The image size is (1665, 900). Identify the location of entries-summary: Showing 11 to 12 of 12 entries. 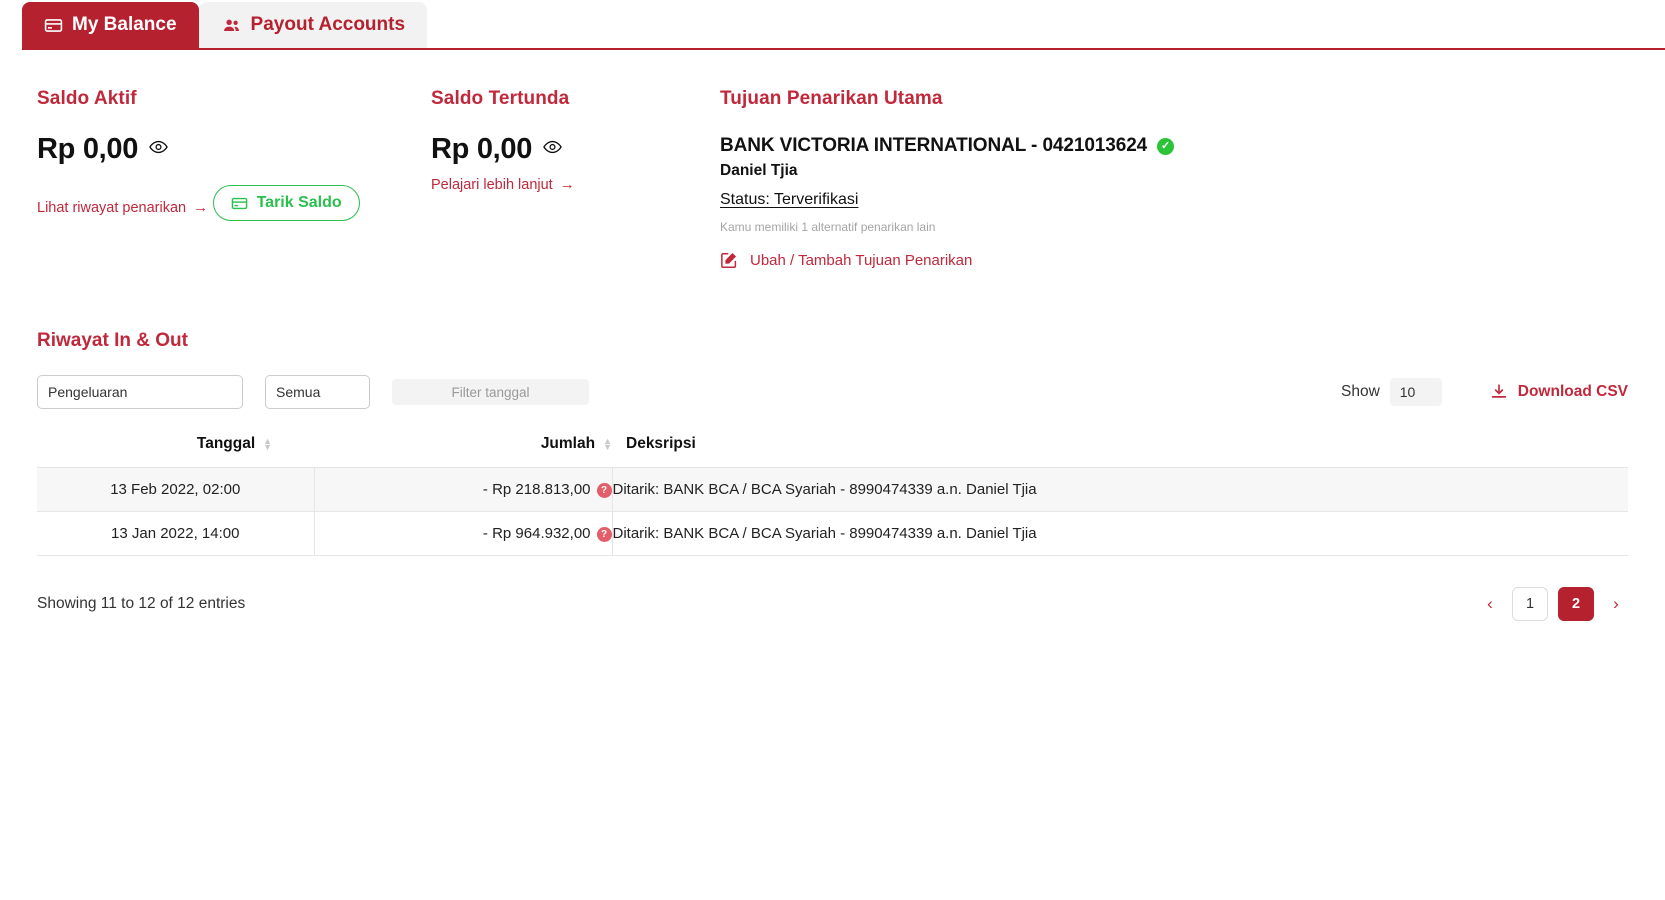
(141, 603).